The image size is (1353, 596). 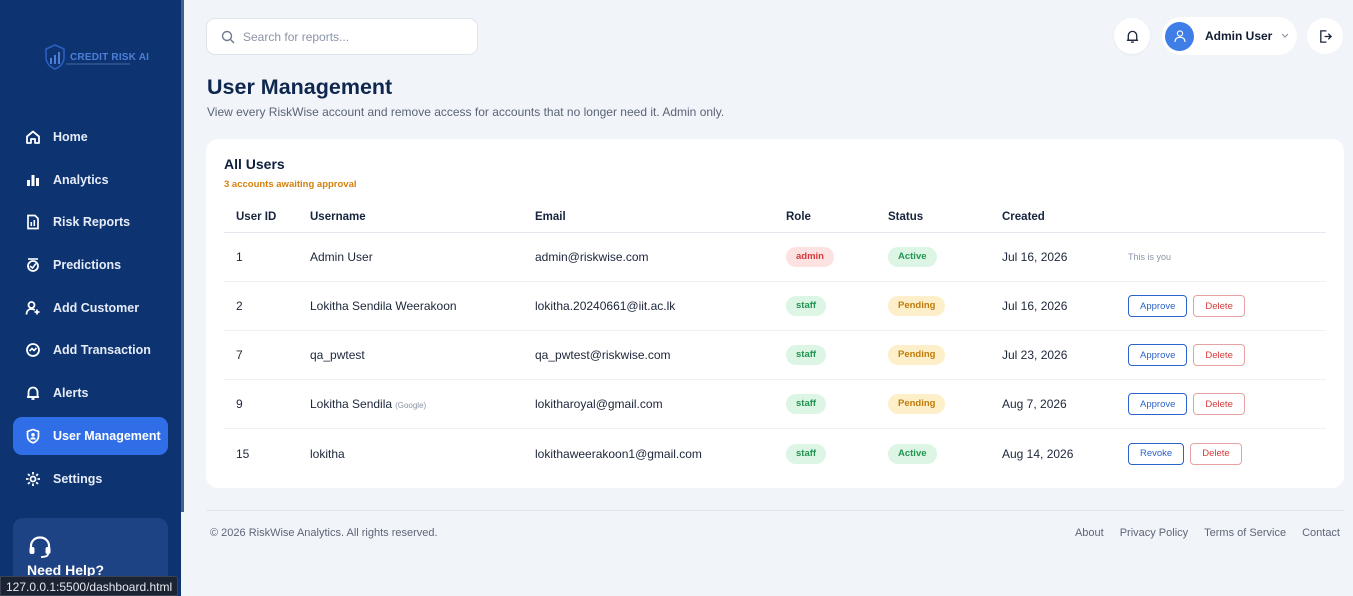 What do you see at coordinates (1227, 257) in the screenshot?
I see `cell-actions: This is you` at bounding box center [1227, 257].